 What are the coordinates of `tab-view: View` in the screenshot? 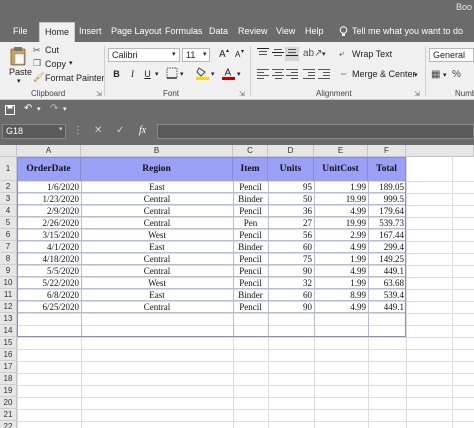 It's located at (285, 31).